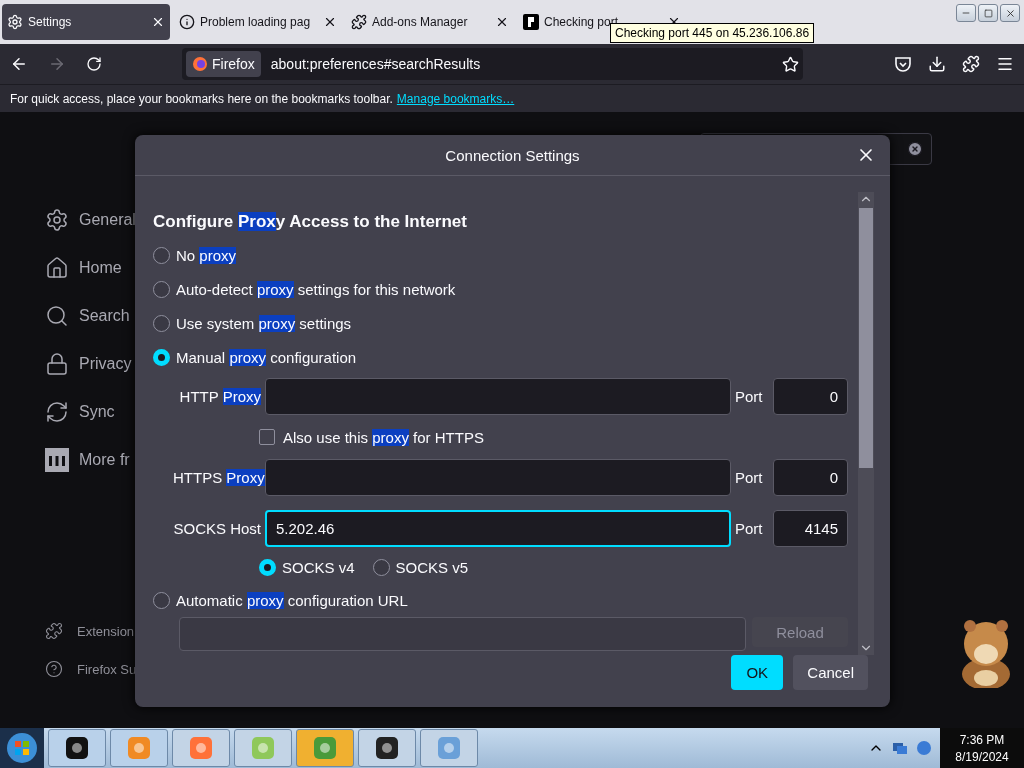 The height and width of the screenshot is (768, 1024). Describe the element at coordinates (223, 64) in the screenshot. I see `identity-box: Firefox` at that location.